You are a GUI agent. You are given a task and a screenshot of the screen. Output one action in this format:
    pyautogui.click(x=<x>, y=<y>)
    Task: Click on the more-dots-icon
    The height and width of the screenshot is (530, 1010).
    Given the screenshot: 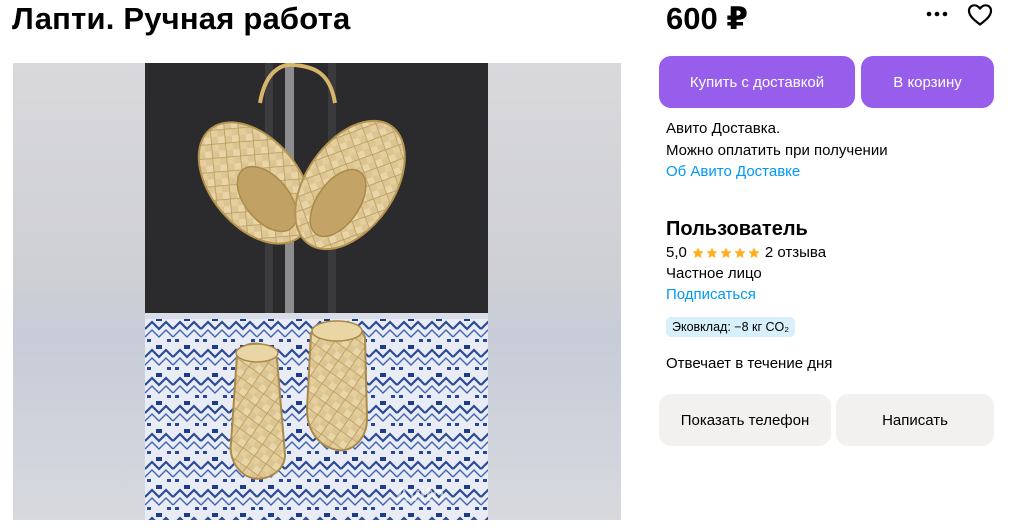 What is the action you would take?
    pyautogui.click(x=937, y=14)
    